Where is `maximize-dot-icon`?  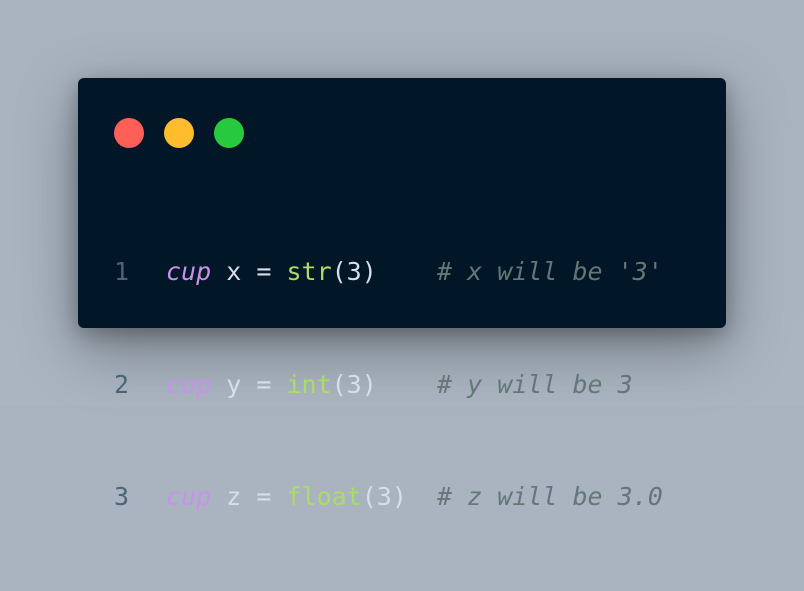
maximize-dot-icon is located at coordinates (229, 133).